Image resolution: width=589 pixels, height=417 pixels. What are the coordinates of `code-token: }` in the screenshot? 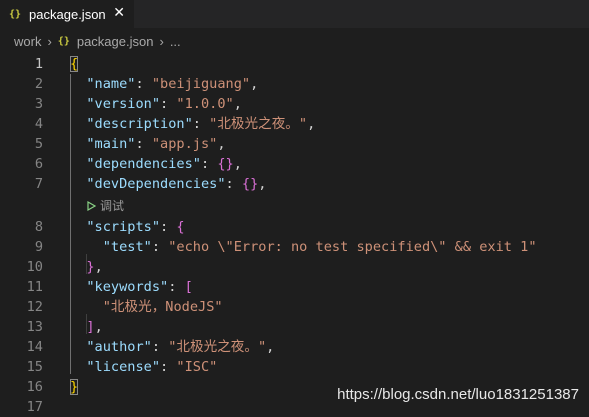 It's located at (90, 267).